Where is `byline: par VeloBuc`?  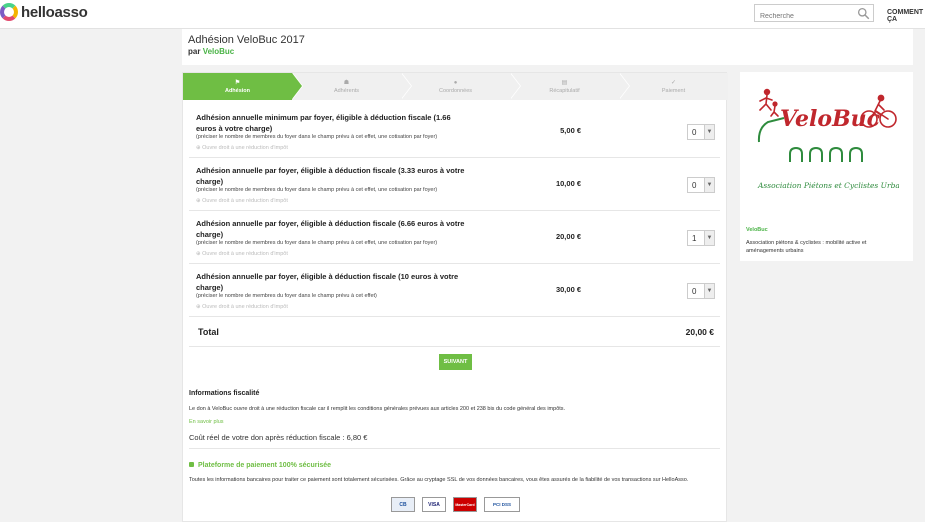
byline: par VeloBuc is located at coordinates (211, 51).